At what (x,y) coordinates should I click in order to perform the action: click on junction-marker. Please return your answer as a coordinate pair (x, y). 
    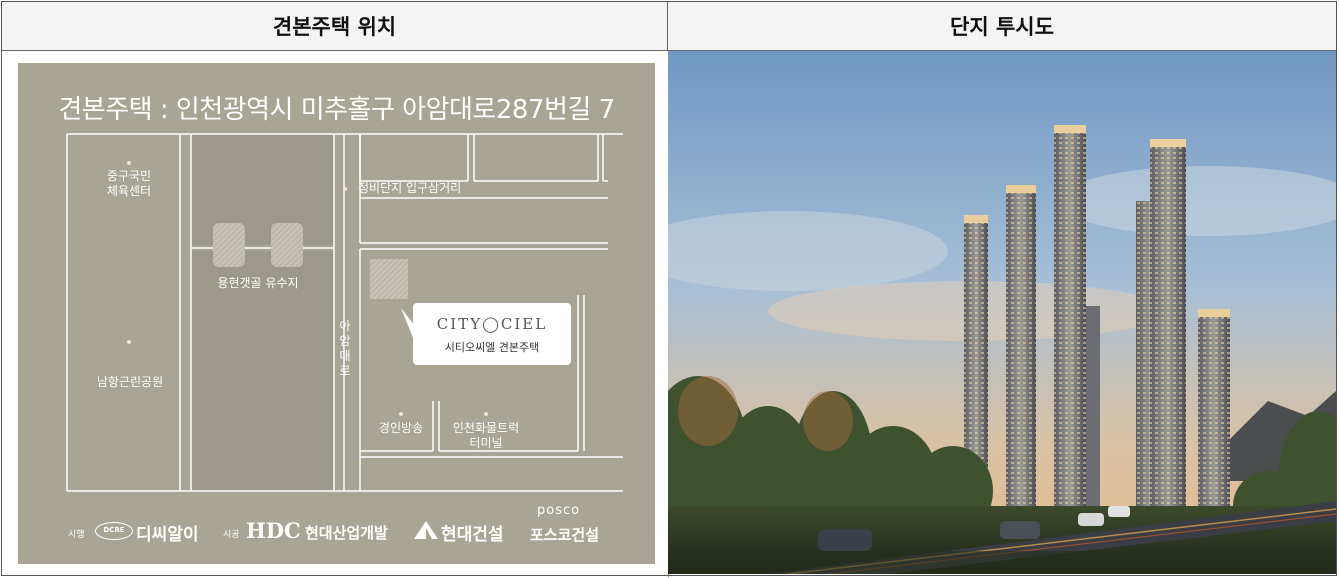
    Looking at the image, I should click on (345, 189).